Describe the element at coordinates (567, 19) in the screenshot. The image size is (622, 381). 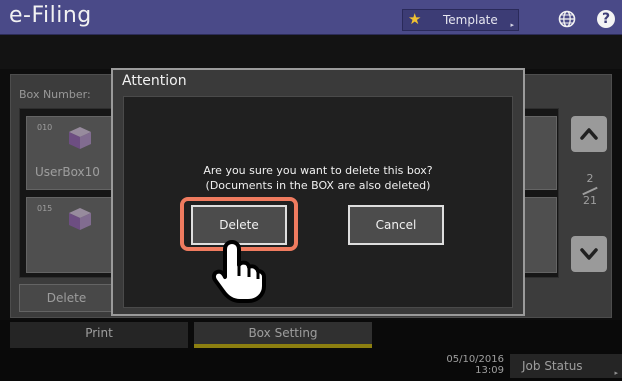
I see `globe-icon` at that location.